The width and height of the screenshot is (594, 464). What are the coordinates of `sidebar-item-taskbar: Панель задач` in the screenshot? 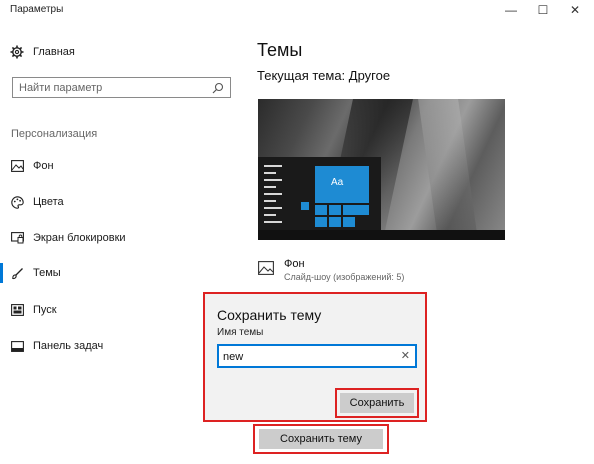 It's located at (56, 346).